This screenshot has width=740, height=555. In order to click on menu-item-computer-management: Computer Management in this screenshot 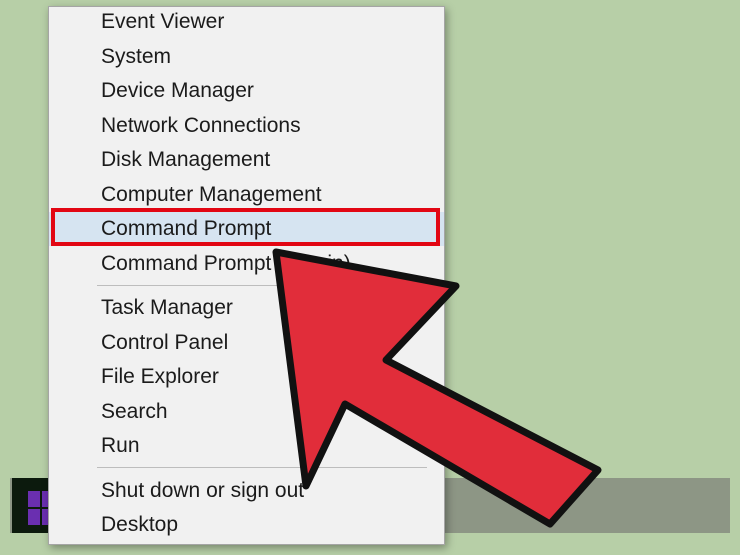, I will do `click(246, 195)`.